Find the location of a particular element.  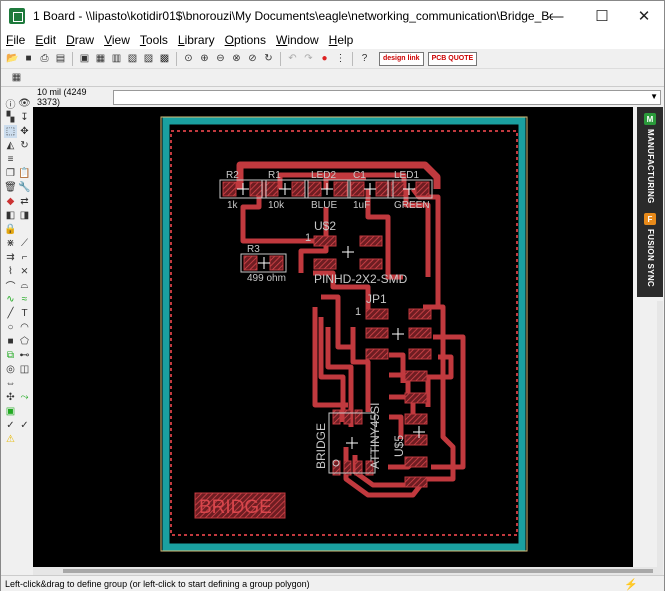

minimize-button: — is located at coordinates (556, 16).